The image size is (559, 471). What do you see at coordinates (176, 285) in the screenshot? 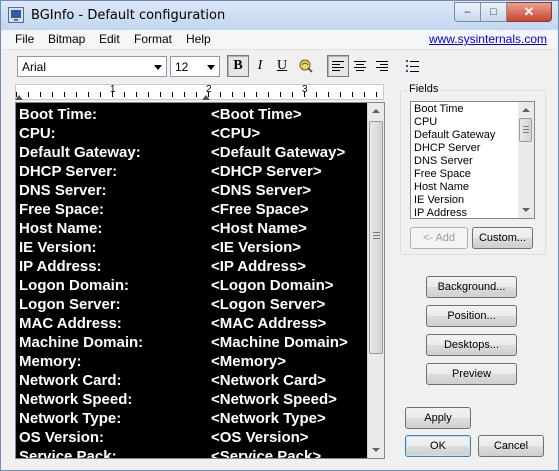
I see `editor-line: Logon Domain: <Logon Domain>` at bounding box center [176, 285].